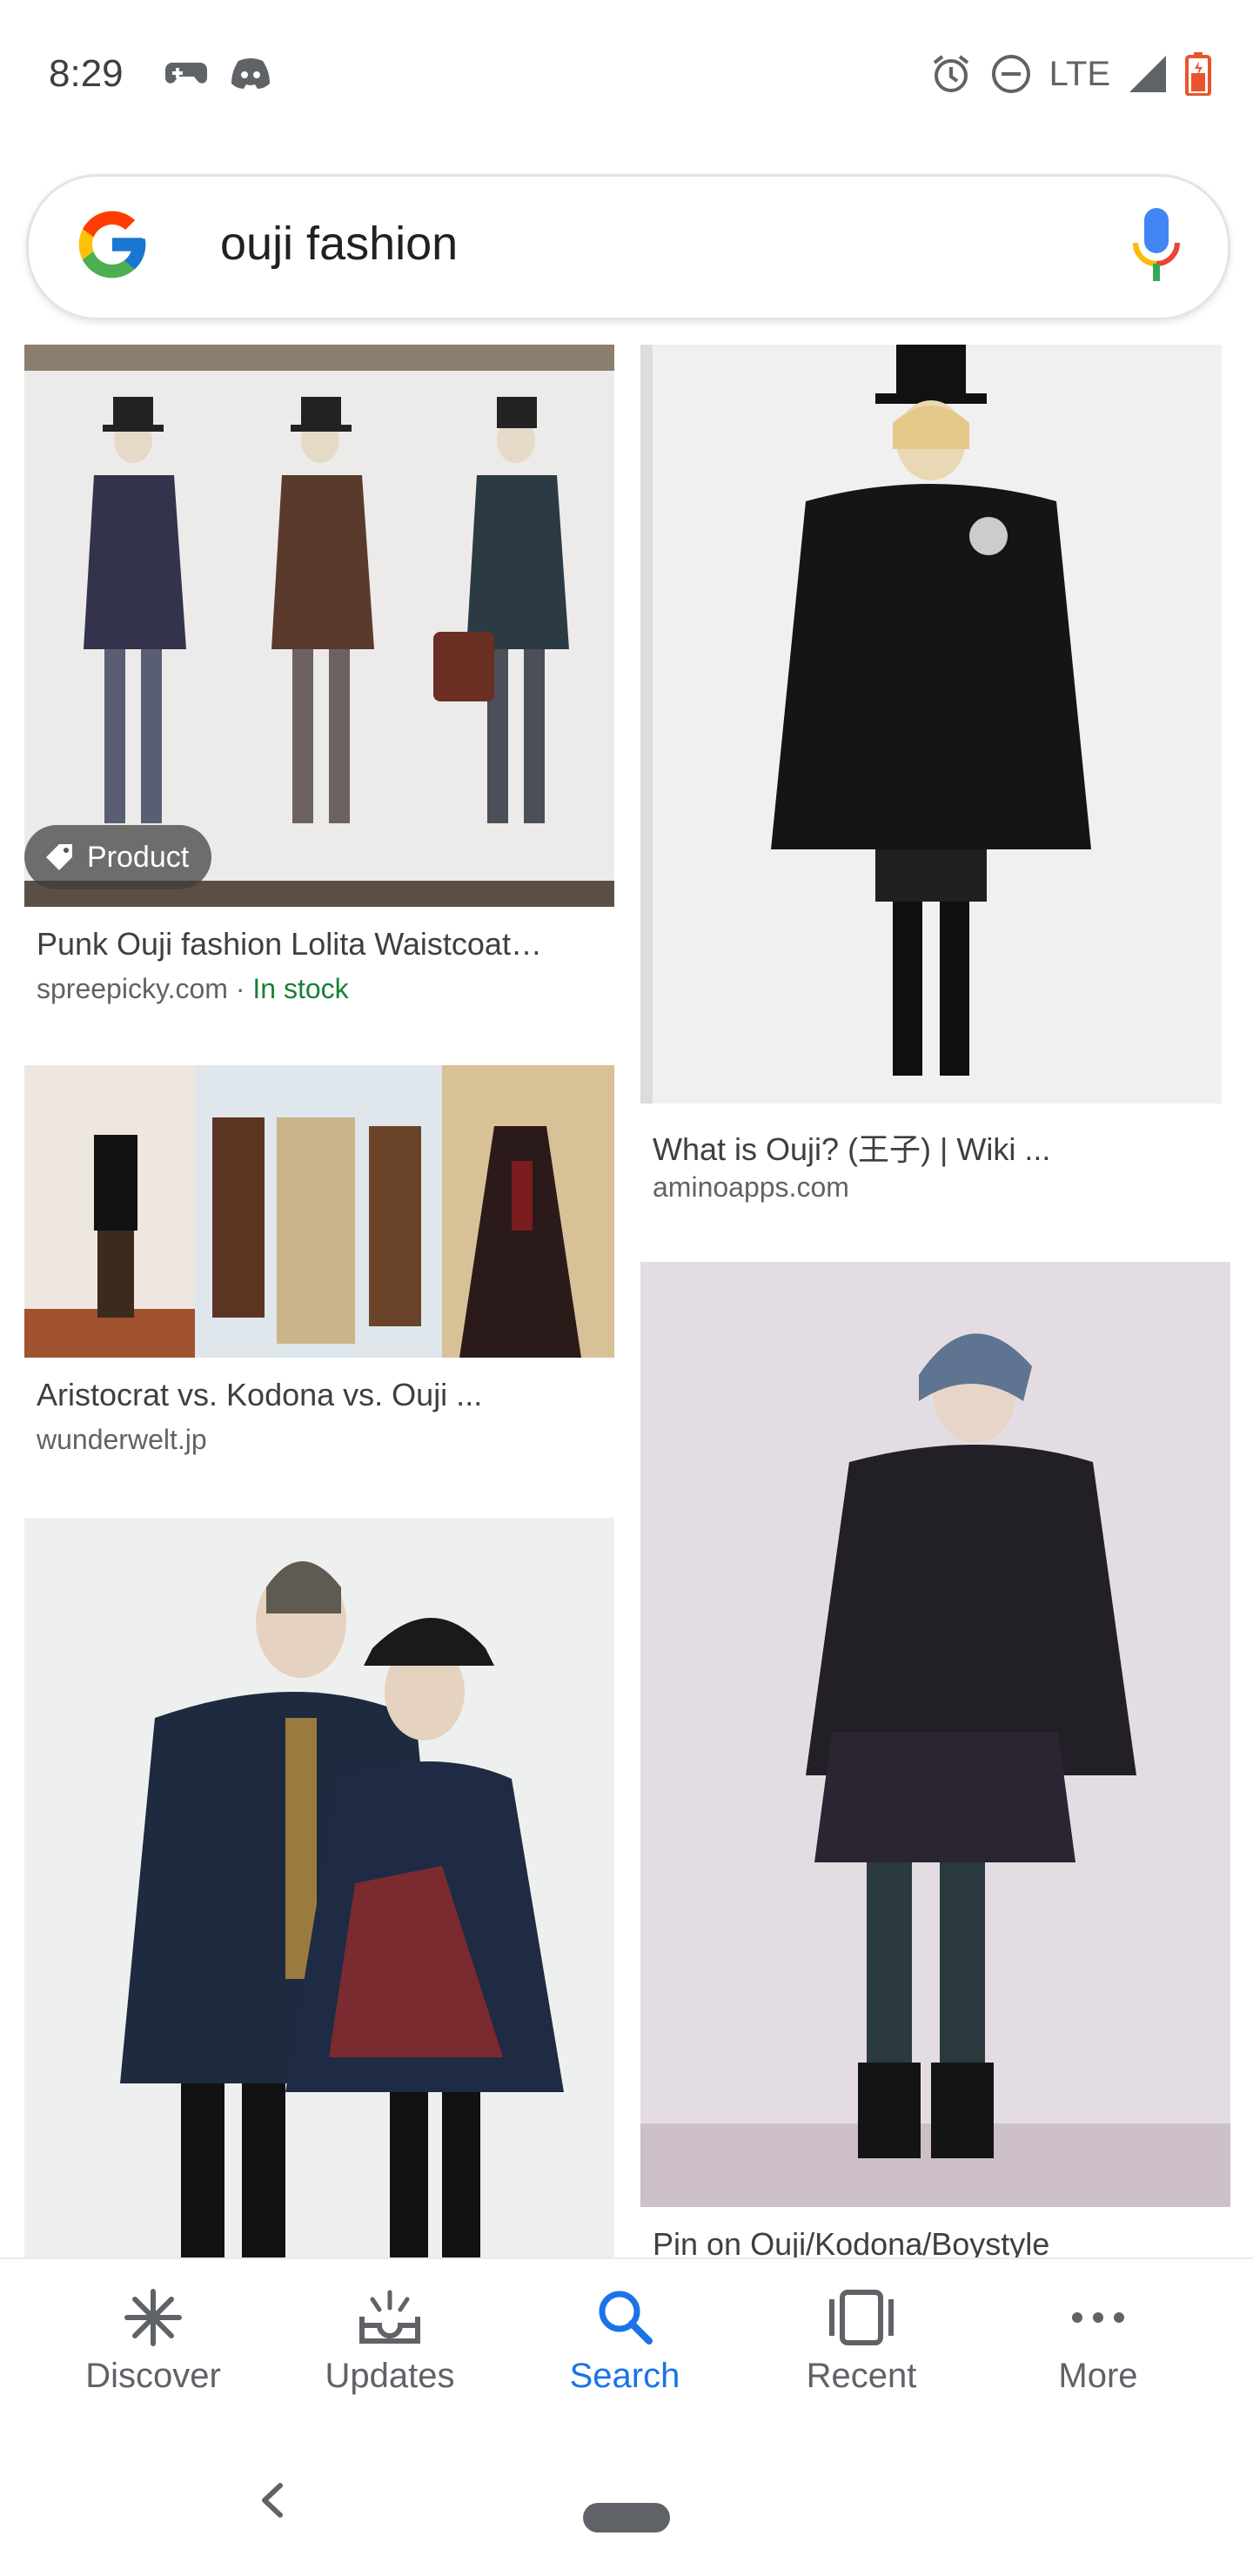 Image resolution: width=1253 pixels, height=2576 pixels. What do you see at coordinates (861, 2318) in the screenshot?
I see `recent-cards-icon` at bounding box center [861, 2318].